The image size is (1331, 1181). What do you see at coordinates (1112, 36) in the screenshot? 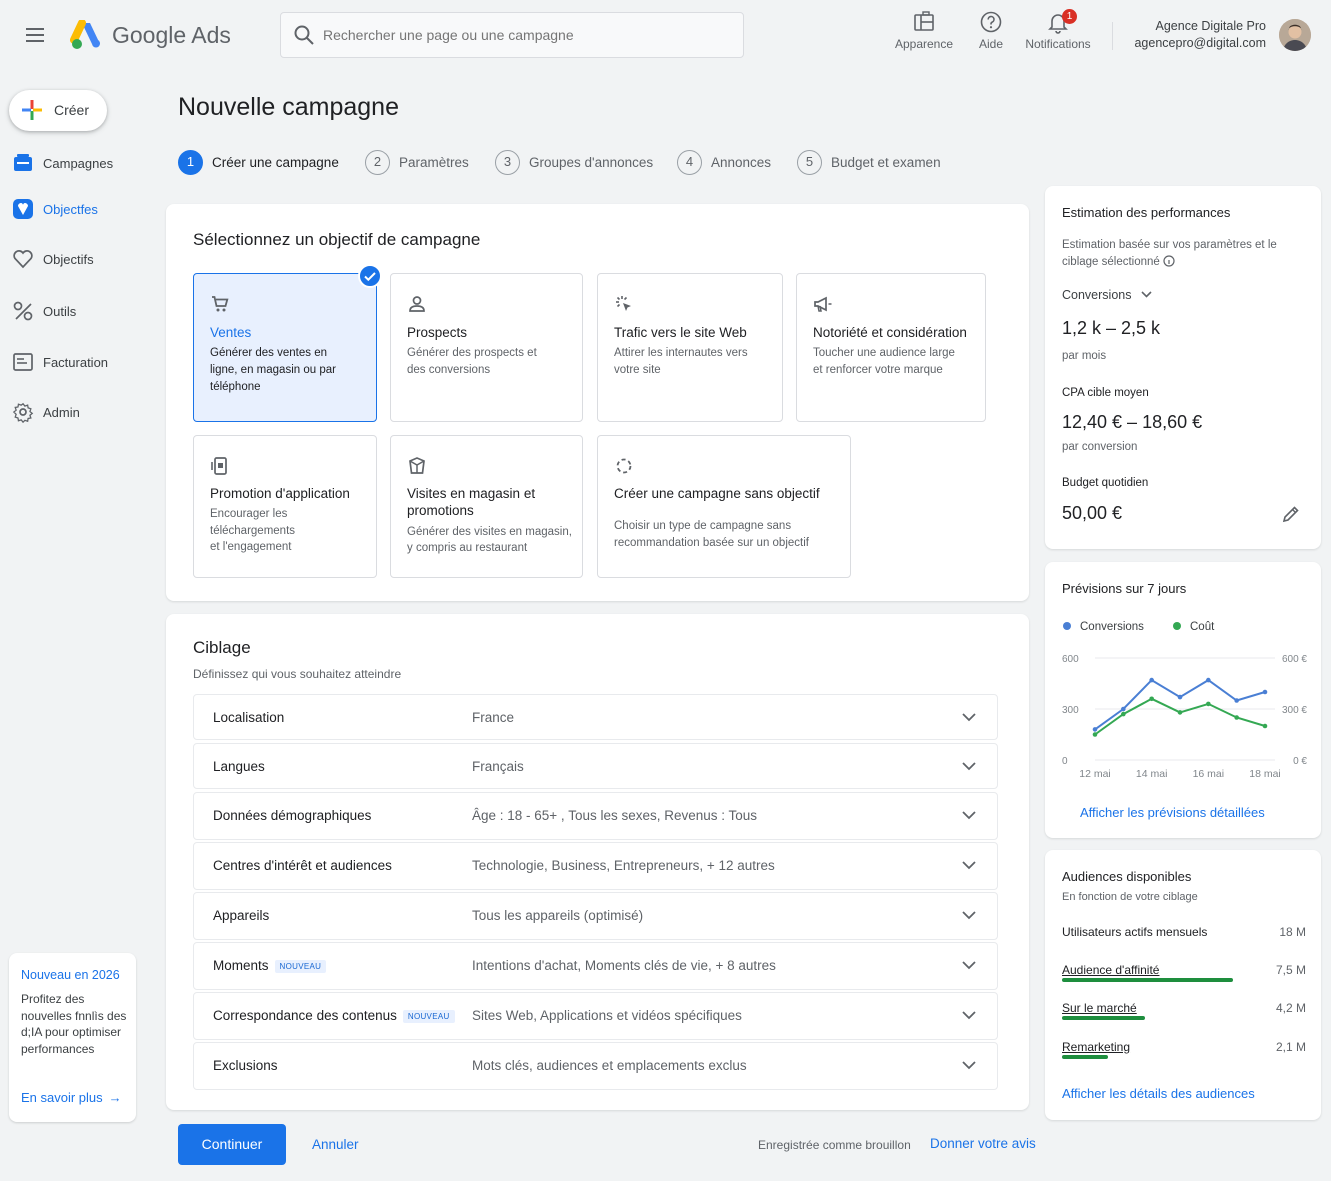
I see `divider` at bounding box center [1112, 36].